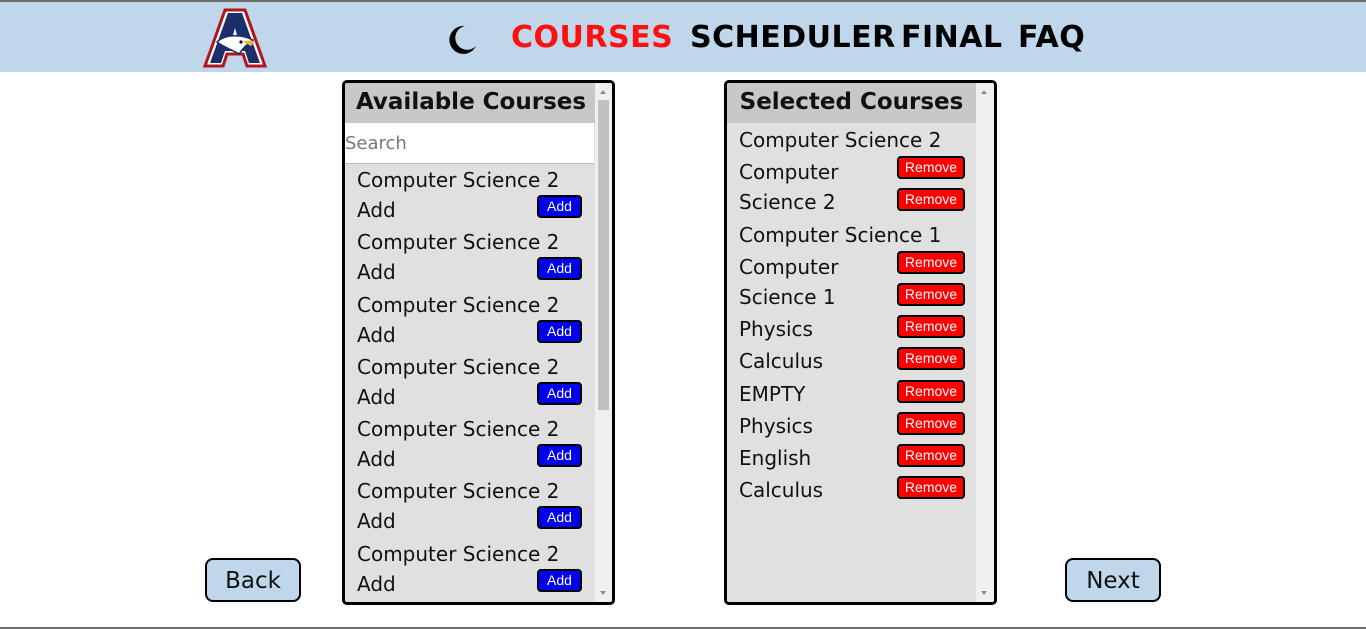 The height and width of the screenshot is (629, 1366). What do you see at coordinates (469, 143) in the screenshot?
I see `course-search-input` at bounding box center [469, 143].